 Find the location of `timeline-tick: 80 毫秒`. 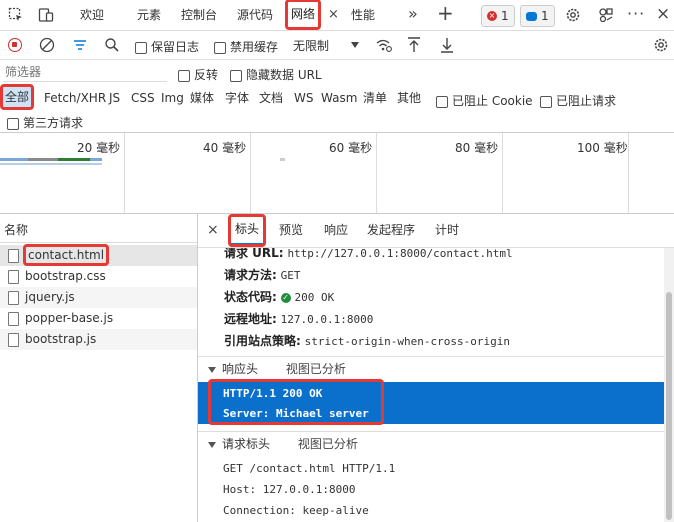

timeline-tick: 80 毫秒 is located at coordinates (477, 148).